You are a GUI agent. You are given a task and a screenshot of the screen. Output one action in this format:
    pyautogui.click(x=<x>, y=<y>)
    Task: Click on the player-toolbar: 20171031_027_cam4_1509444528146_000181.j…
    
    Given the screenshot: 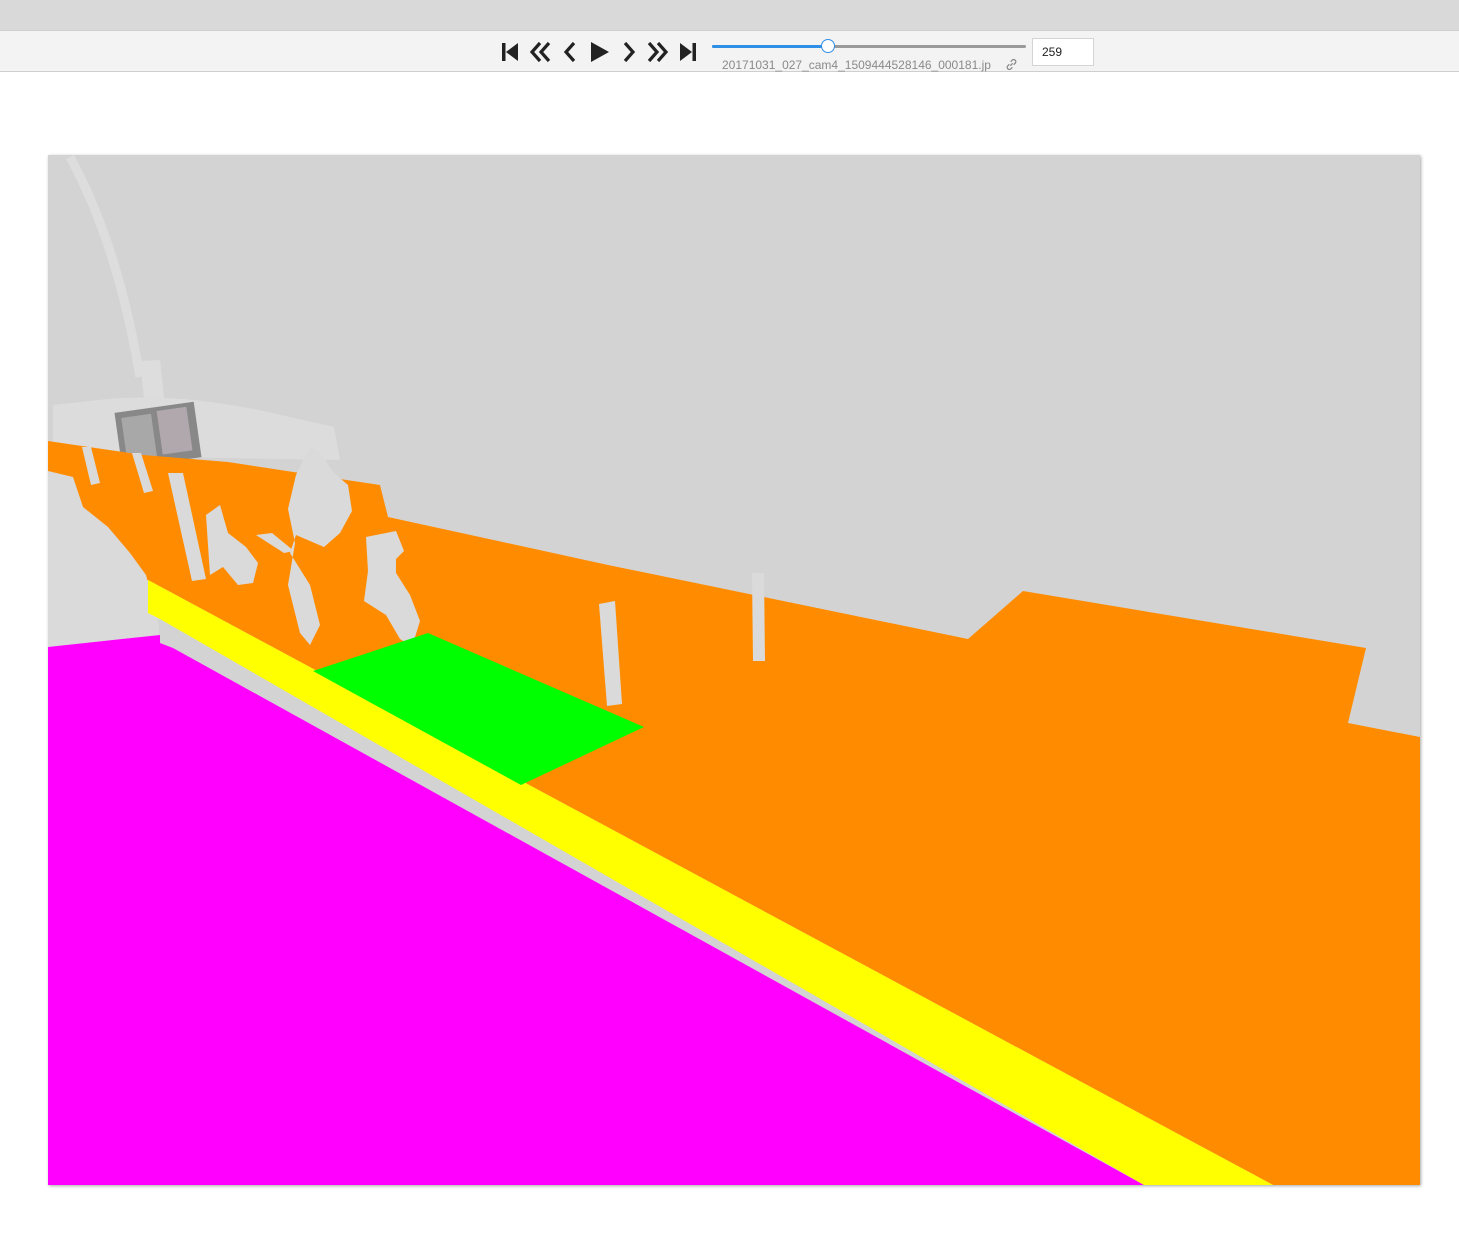 What is the action you would take?
    pyautogui.click(x=729, y=51)
    